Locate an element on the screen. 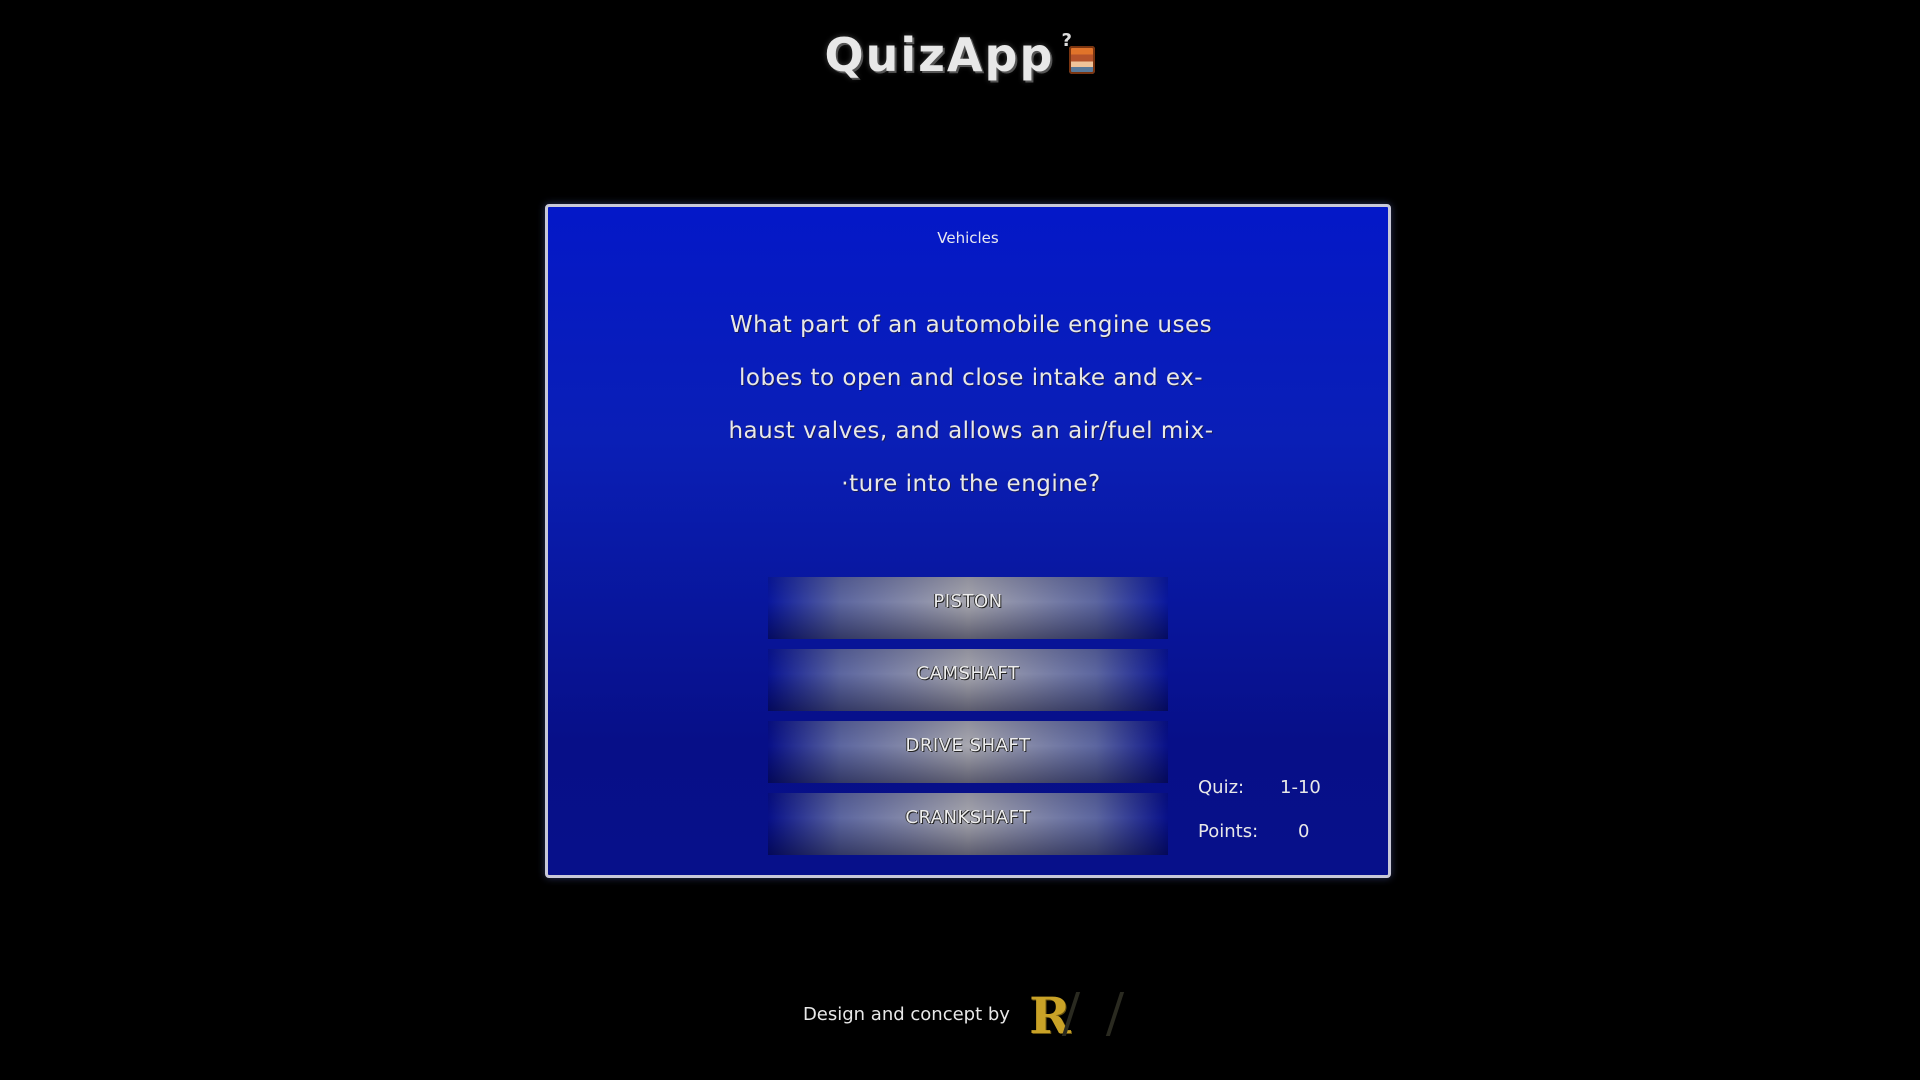  score-panel: Quiz: 1-10 Points: 0 is located at coordinates (1288, 821).